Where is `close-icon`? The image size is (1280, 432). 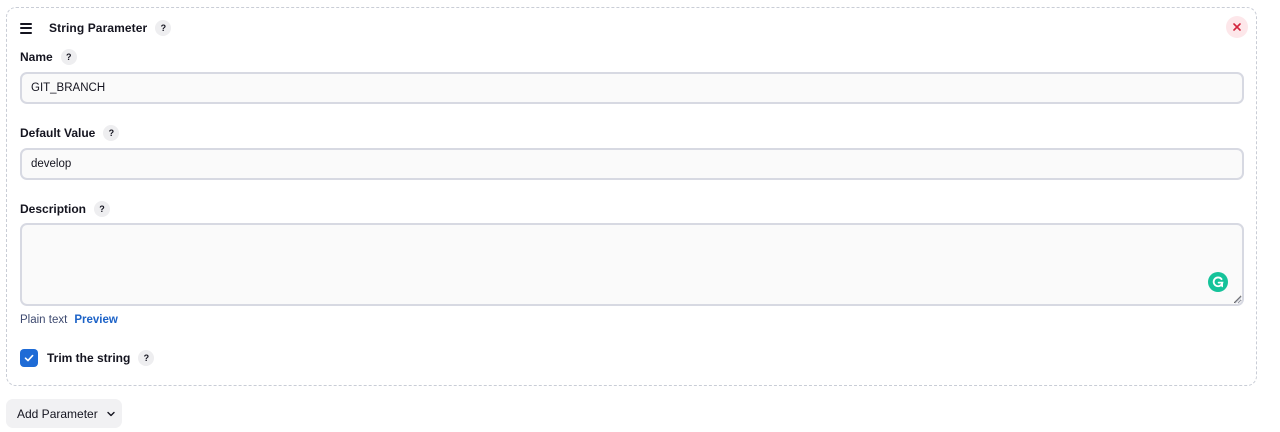 close-icon is located at coordinates (1237, 27).